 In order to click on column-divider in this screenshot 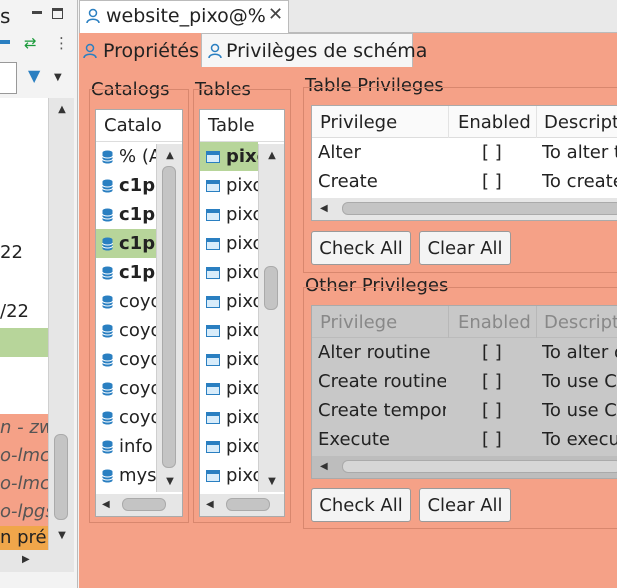, I will do `click(448, 322)`.